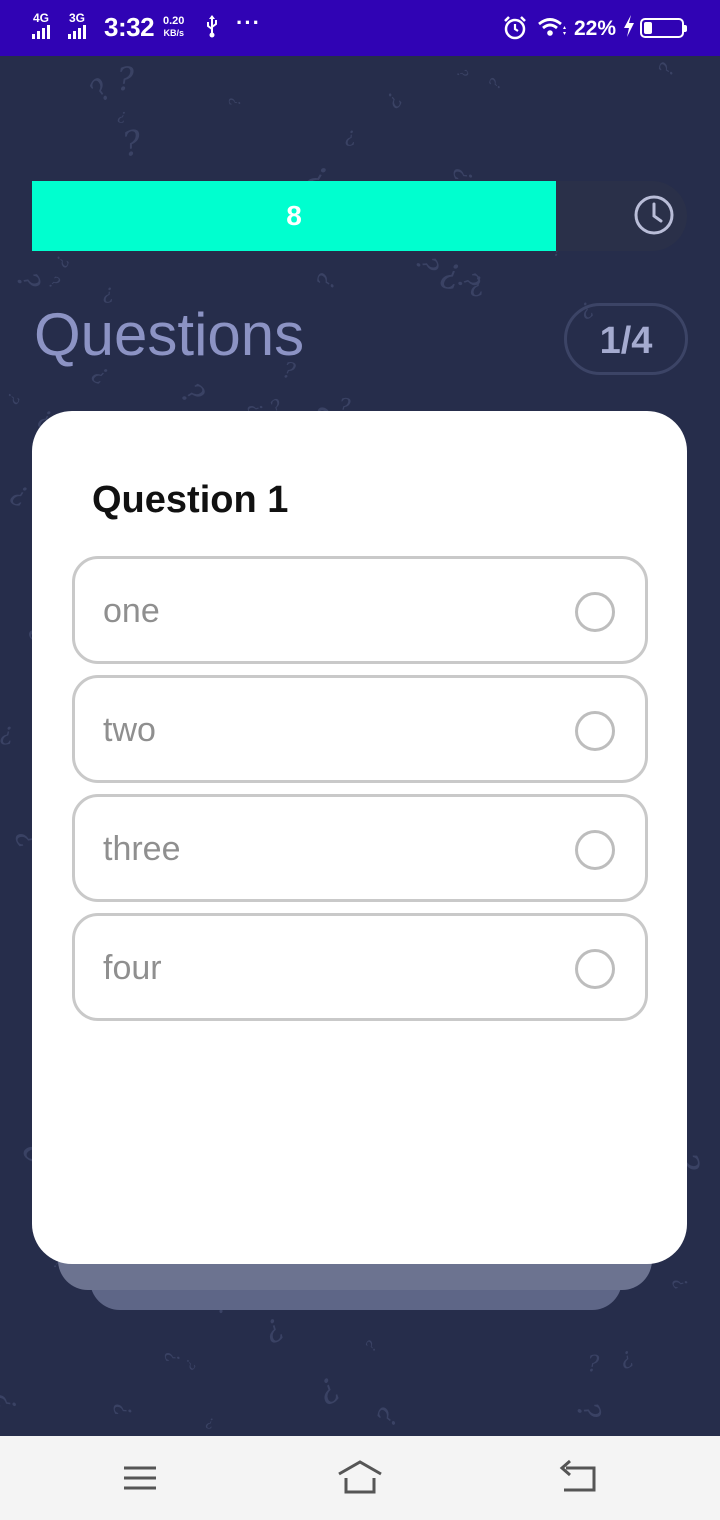 This screenshot has height=1520, width=720. What do you see at coordinates (360, 28) in the screenshot?
I see `status-bar: 4G 3G 3:32 0.20 KB/s ··· 22%` at bounding box center [360, 28].